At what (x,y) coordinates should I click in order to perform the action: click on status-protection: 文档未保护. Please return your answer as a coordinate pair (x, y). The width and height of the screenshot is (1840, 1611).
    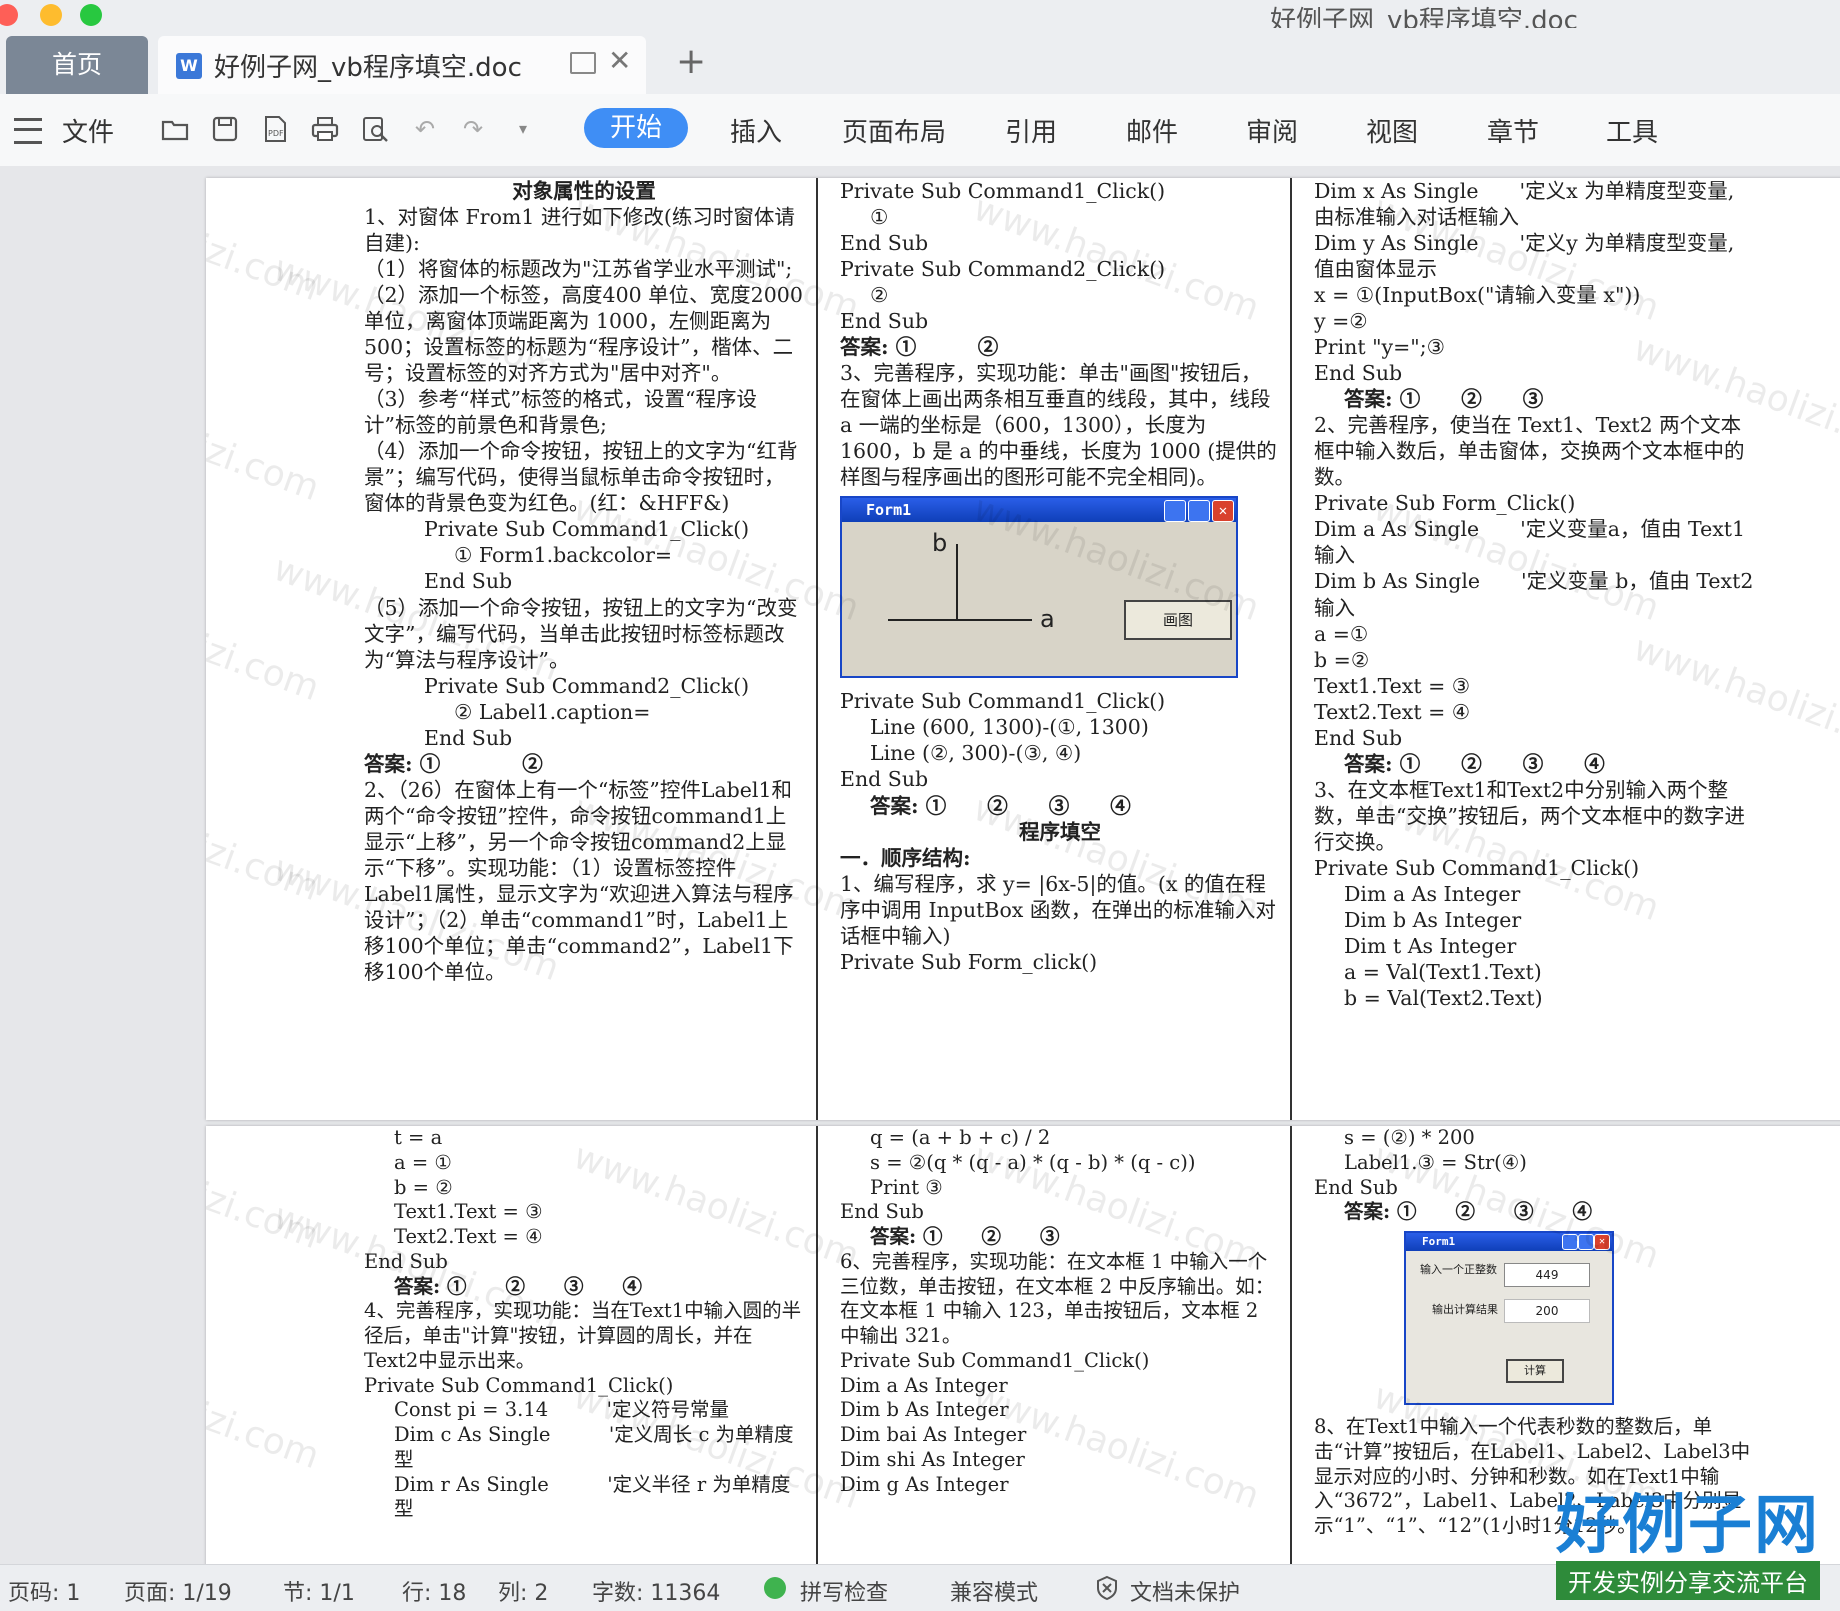
    Looking at the image, I should click on (1185, 1591).